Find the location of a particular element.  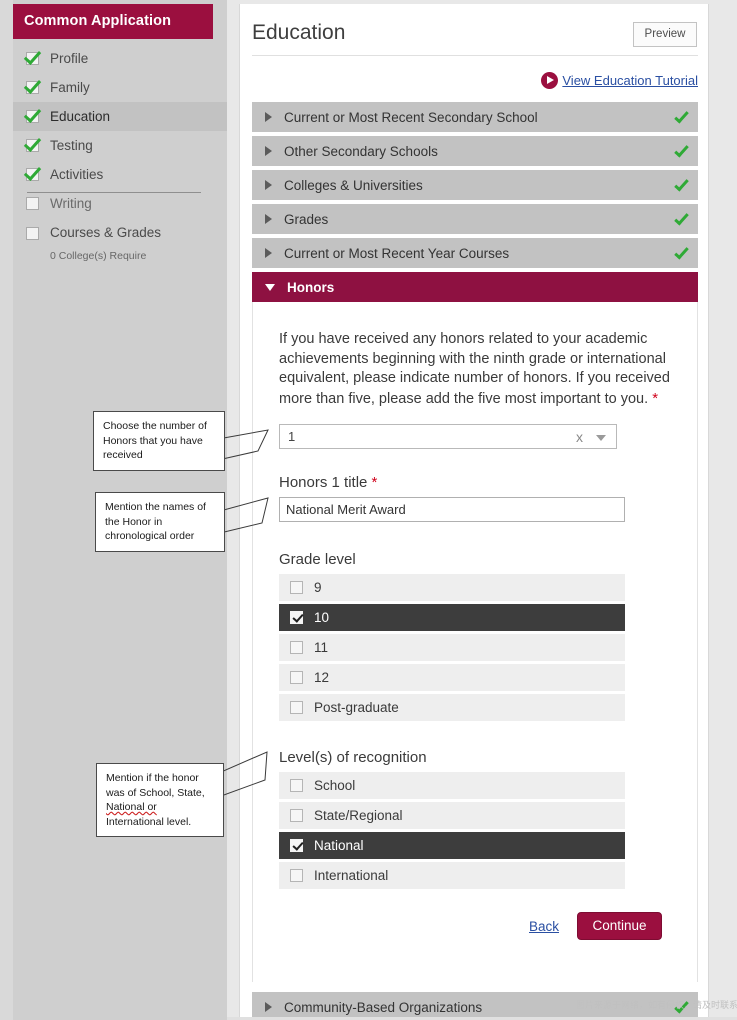

callout-line: International level. is located at coordinates (149, 821).